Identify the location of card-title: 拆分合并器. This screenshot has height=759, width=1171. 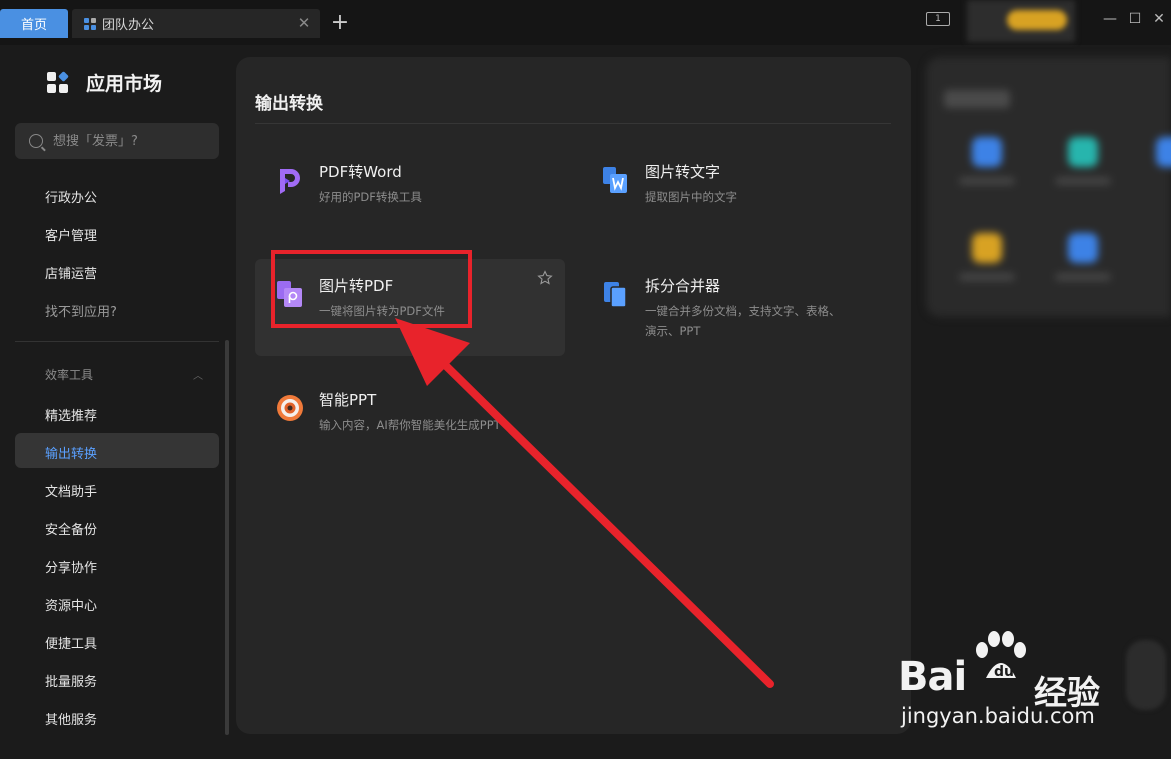
(683, 286).